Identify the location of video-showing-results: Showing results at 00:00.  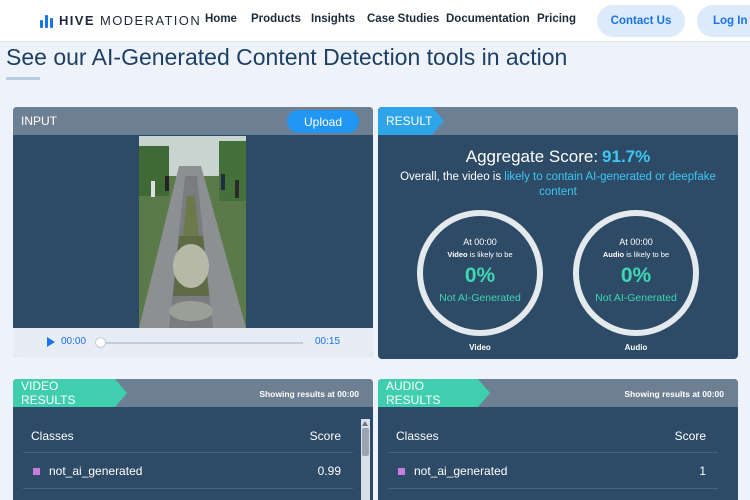
(309, 394).